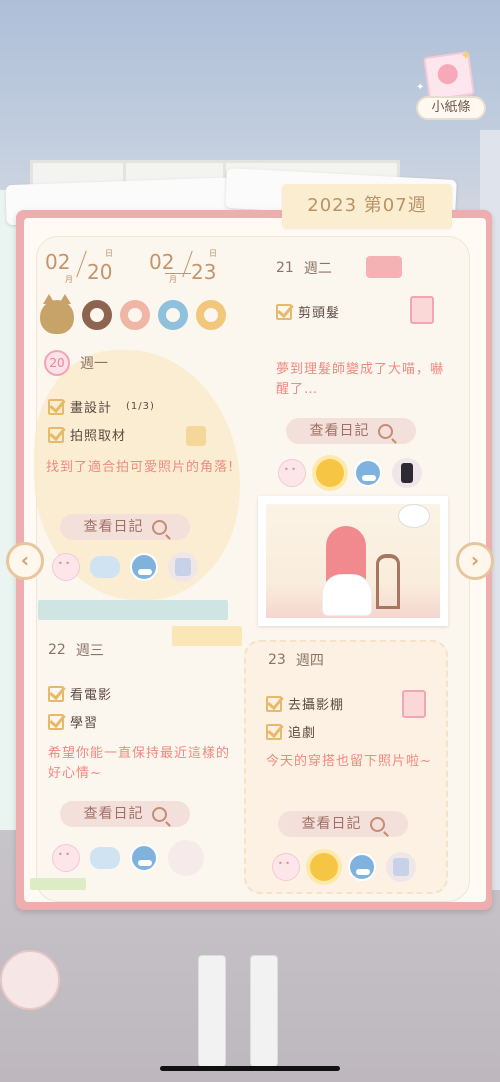  What do you see at coordinates (105, 567) in the screenshot?
I see `cloud-icon` at bounding box center [105, 567].